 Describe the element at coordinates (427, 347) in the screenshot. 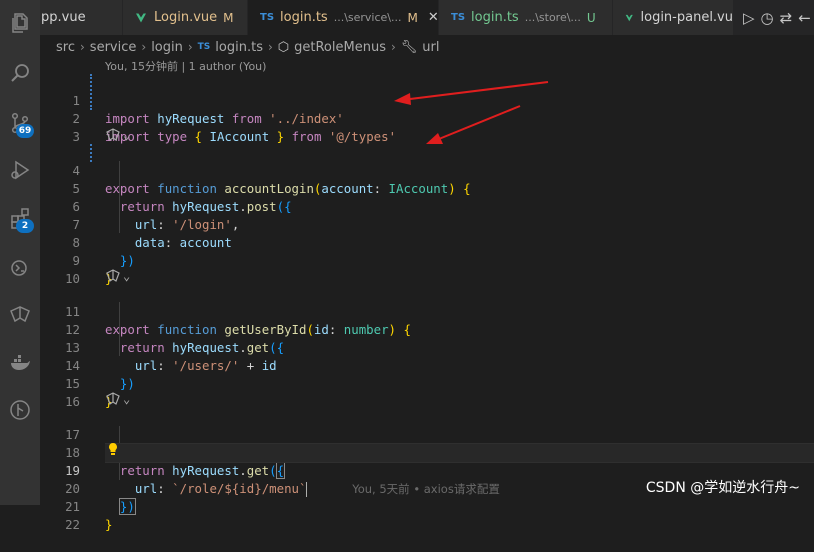

I see `code-line: 13 url: '/users/' + id` at that location.